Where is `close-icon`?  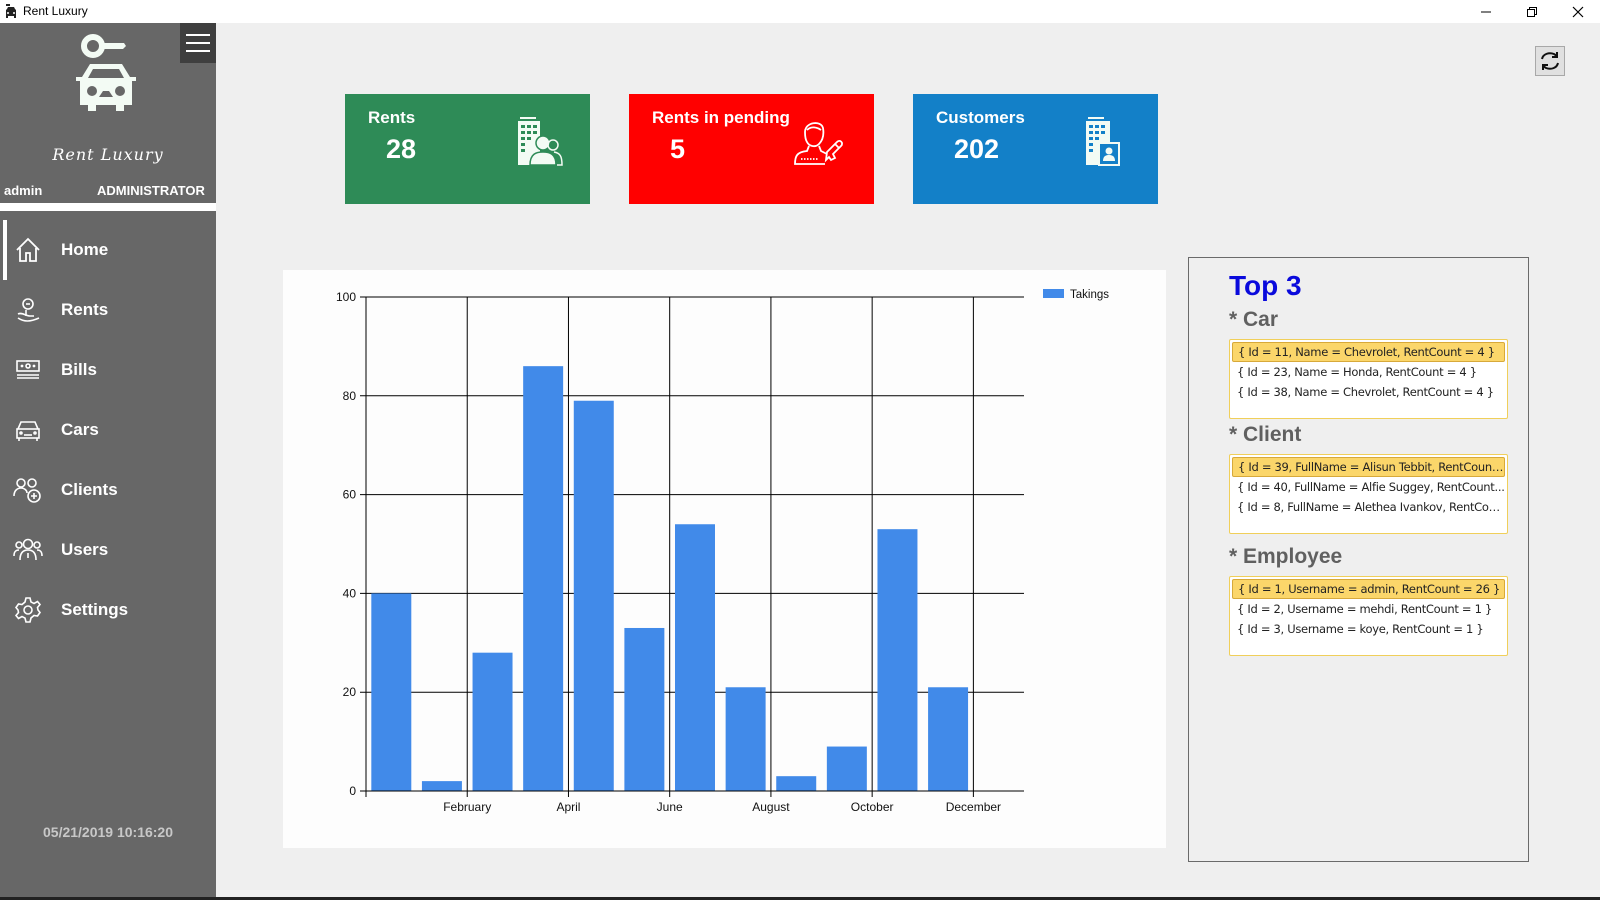 close-icon is located at coordinates (1578, 11).